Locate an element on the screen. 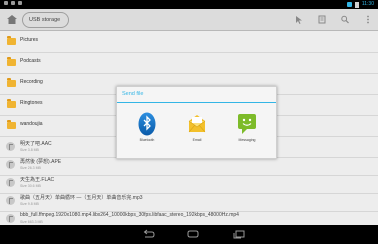 This screenshot has width=378, height=244. share-option-bluetooth: Bluetooth is located at coordinates (147, 128).